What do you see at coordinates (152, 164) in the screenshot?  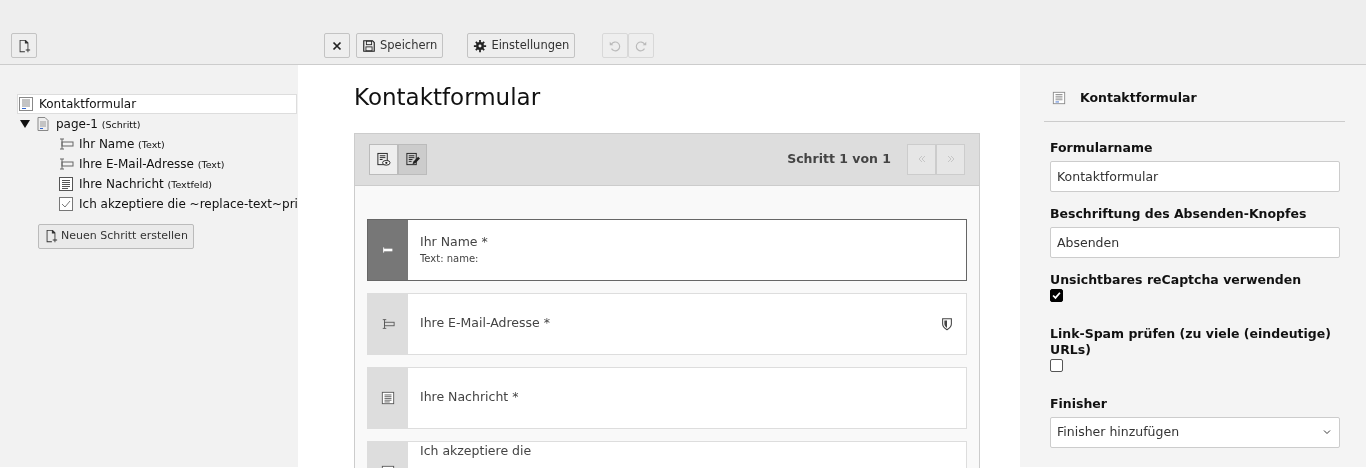 I see `tree-label: Ihre E-Mail-Adresse (Text)` at bounding box center [152, 164].